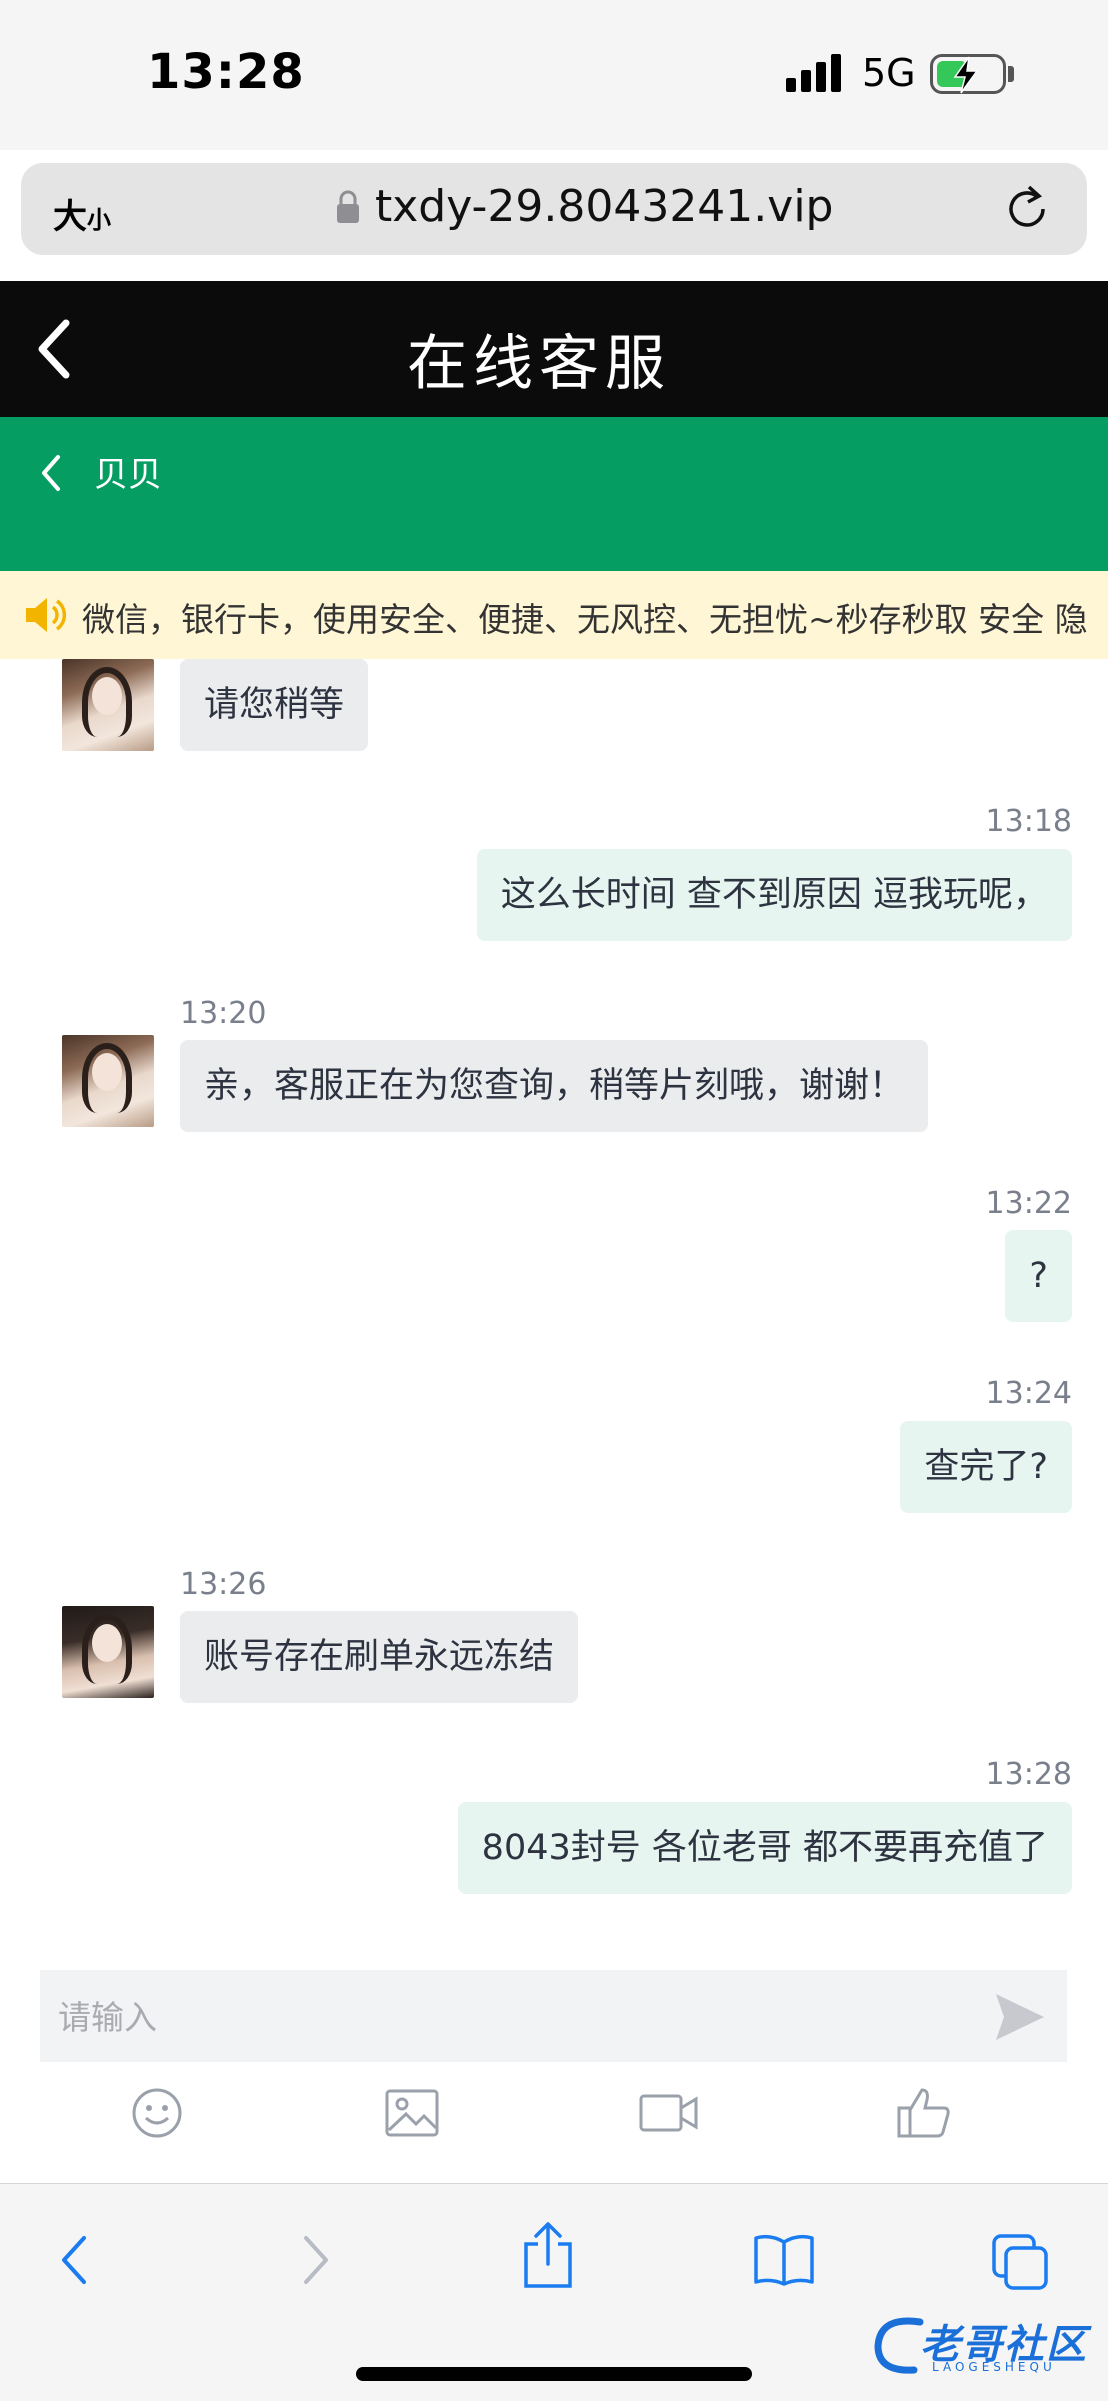  Describe the element at coordinates (889, 73) in the screenshot. I see `network-type: 5G` at that location.